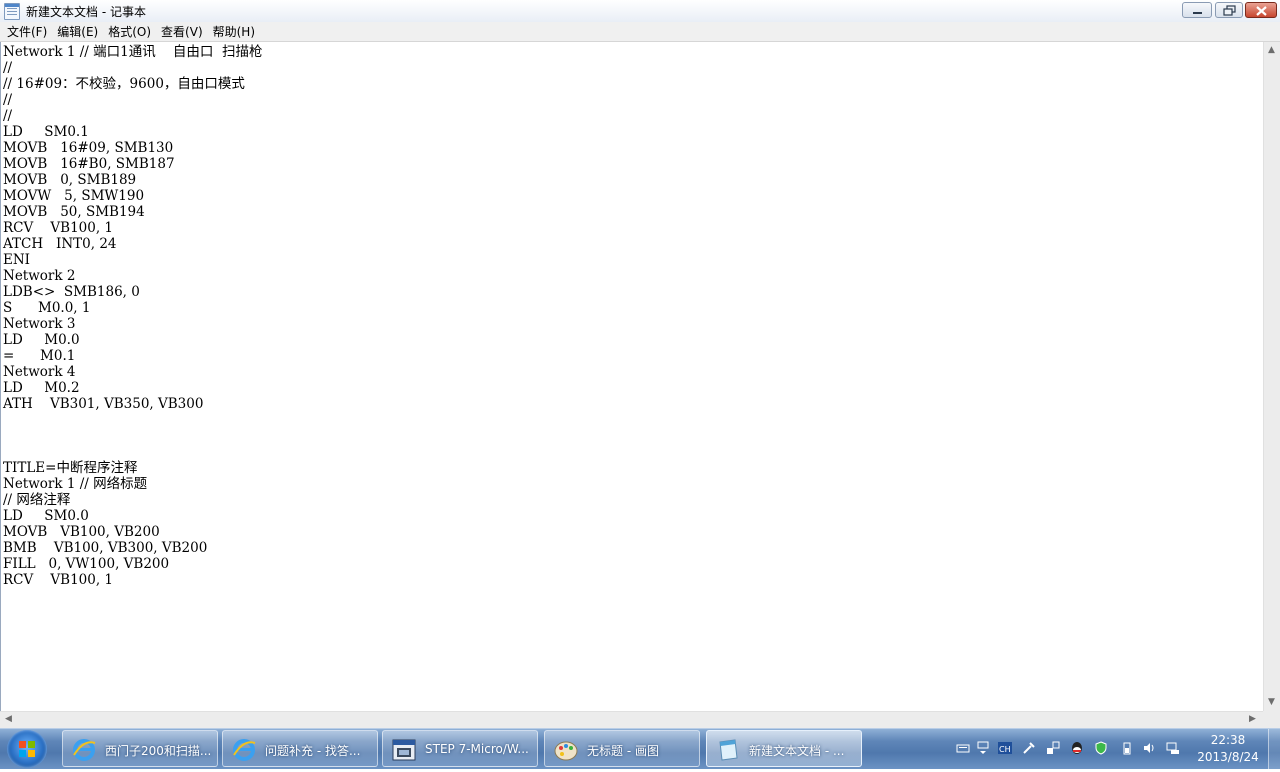 The height and width of the screenshot is (772, 1280). What do you see at coordinates (8, 719) in the screenshot?
I see `scroll-left-icon: ◀` at bounding box center [8, 719].